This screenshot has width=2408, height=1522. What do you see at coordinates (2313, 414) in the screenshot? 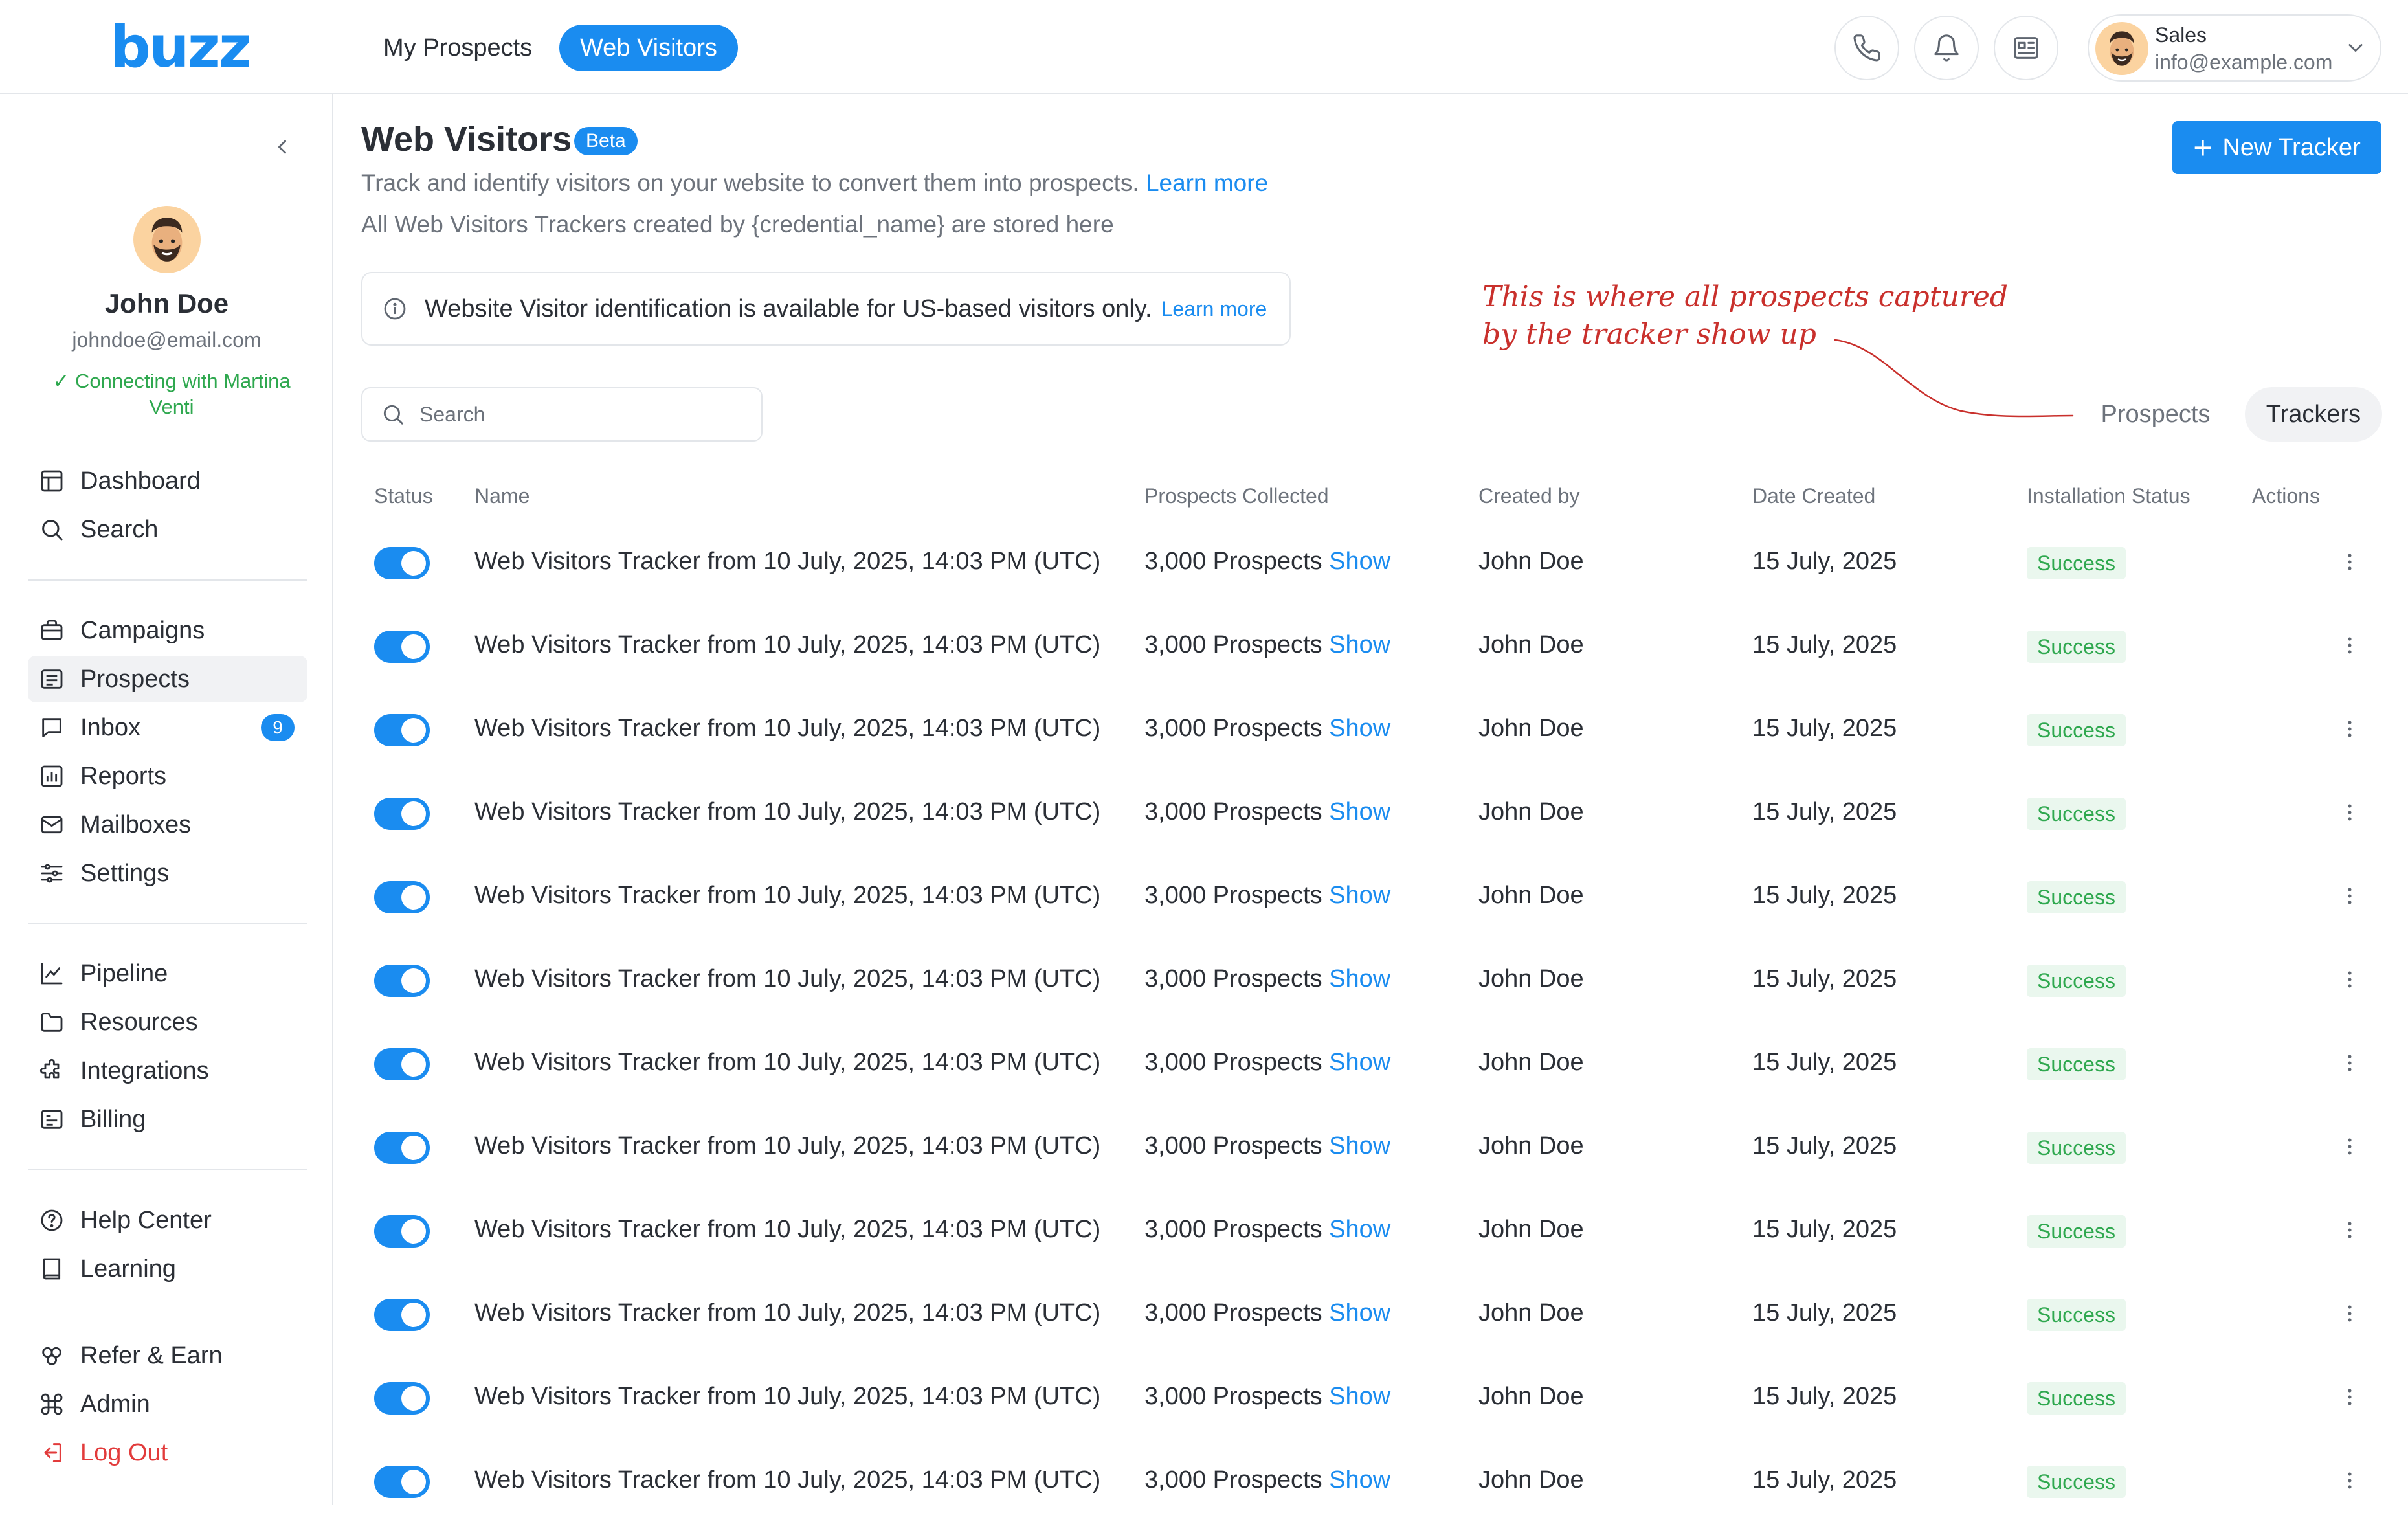
I see `tab-trackers: Trackers` at bounding box center [2313, 414].